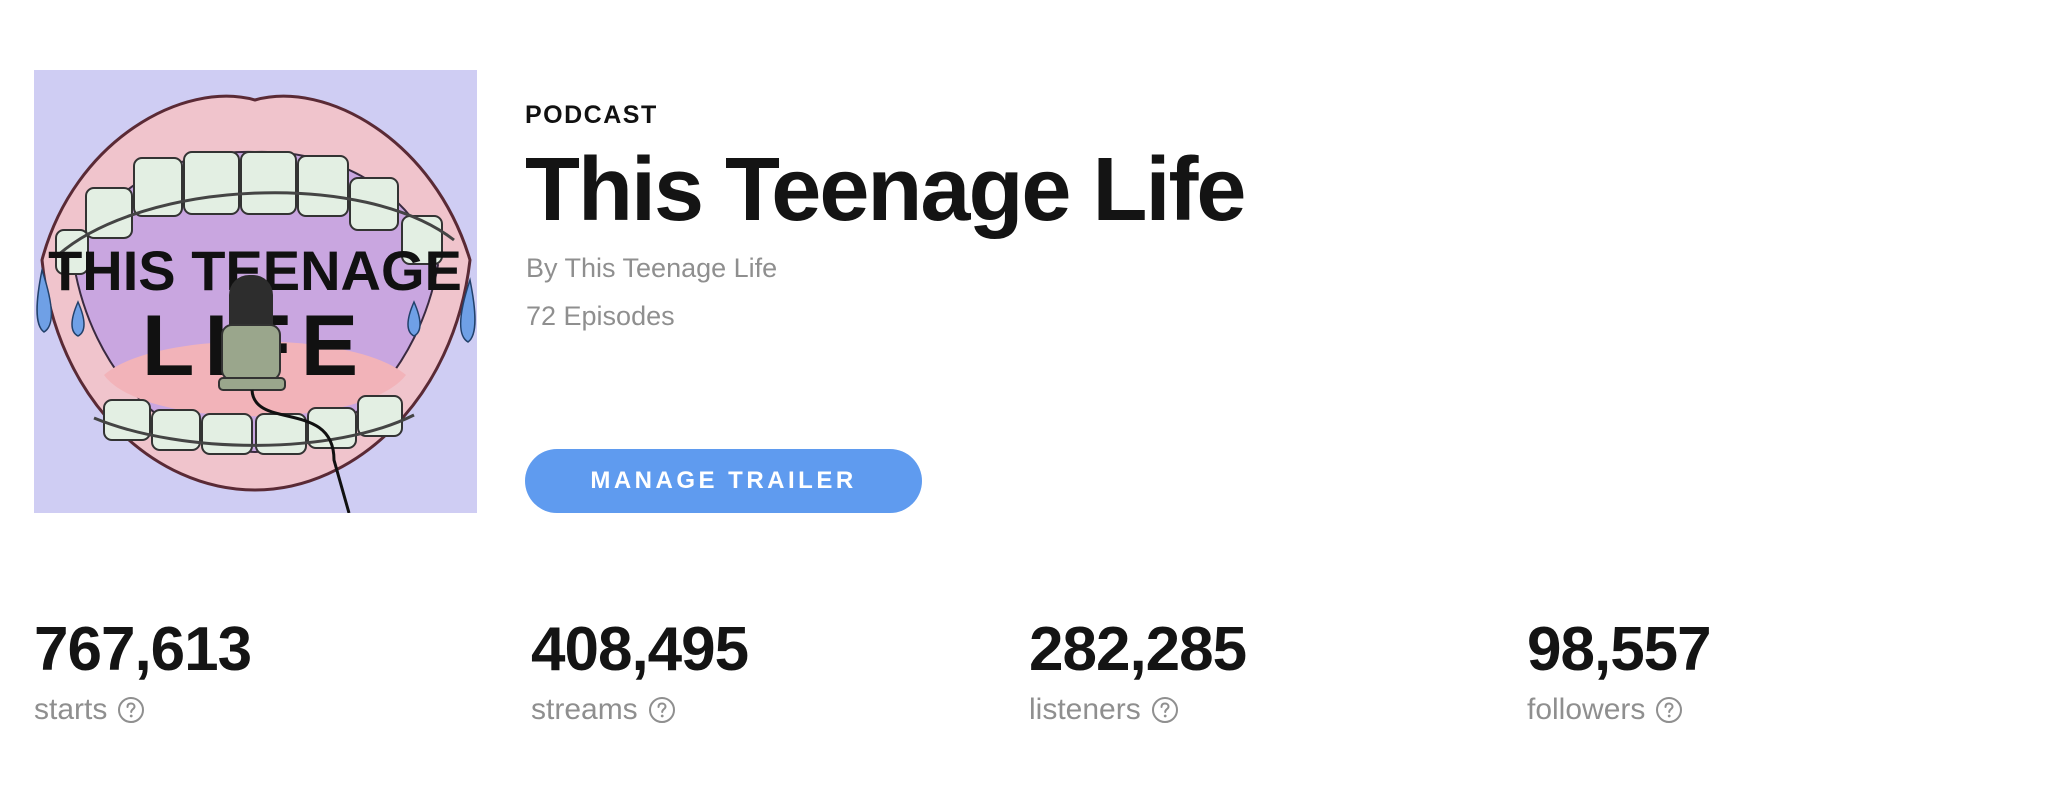  Describe the element at coordinates (1138, 649) in the screenshot. I see `stat-value: 282,285` at that location.